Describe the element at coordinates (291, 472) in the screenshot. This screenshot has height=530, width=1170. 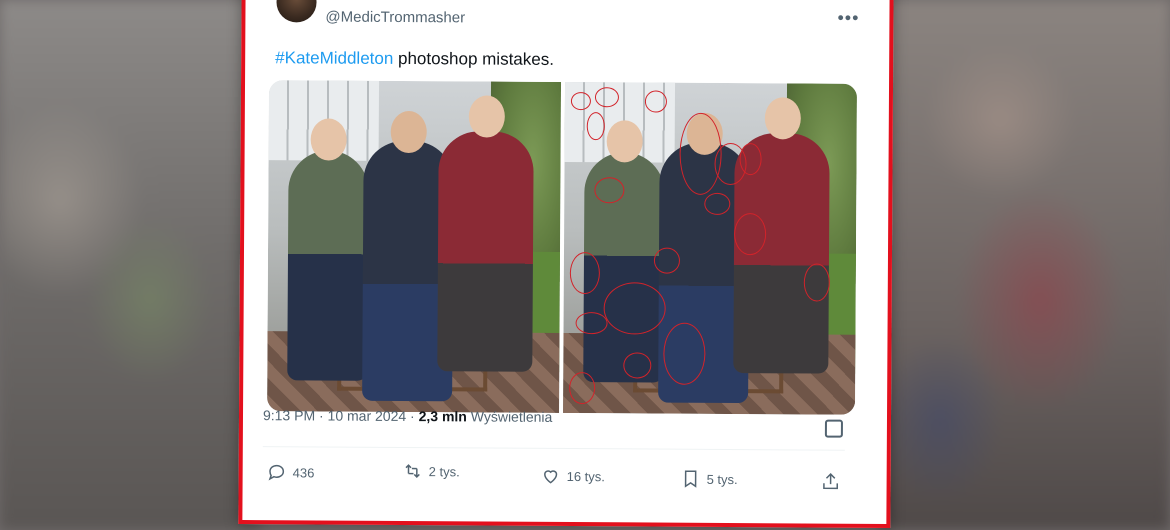
I see `reply-button: 436` at that location.